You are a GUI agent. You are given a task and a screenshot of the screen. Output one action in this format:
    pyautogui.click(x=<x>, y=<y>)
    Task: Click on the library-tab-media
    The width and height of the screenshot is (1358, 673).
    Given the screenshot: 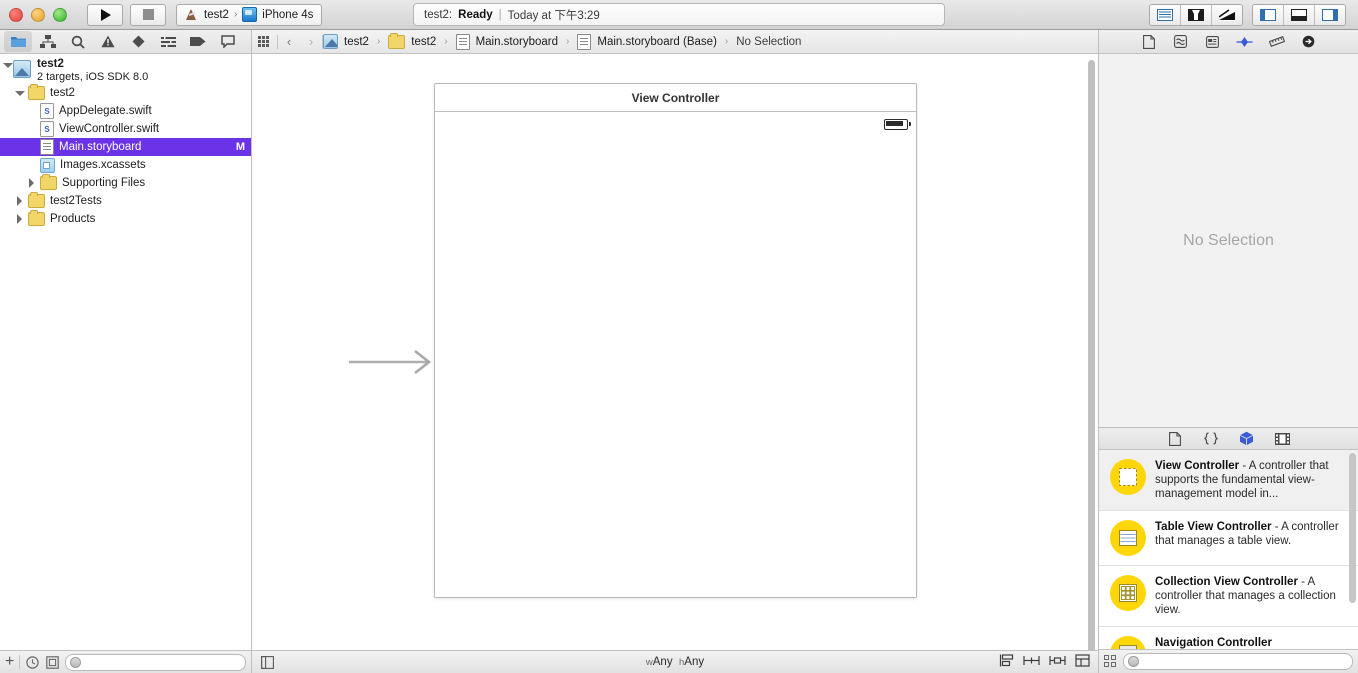 What is the action you would take?
    pyautogui.click(x=1283, y=439)
    